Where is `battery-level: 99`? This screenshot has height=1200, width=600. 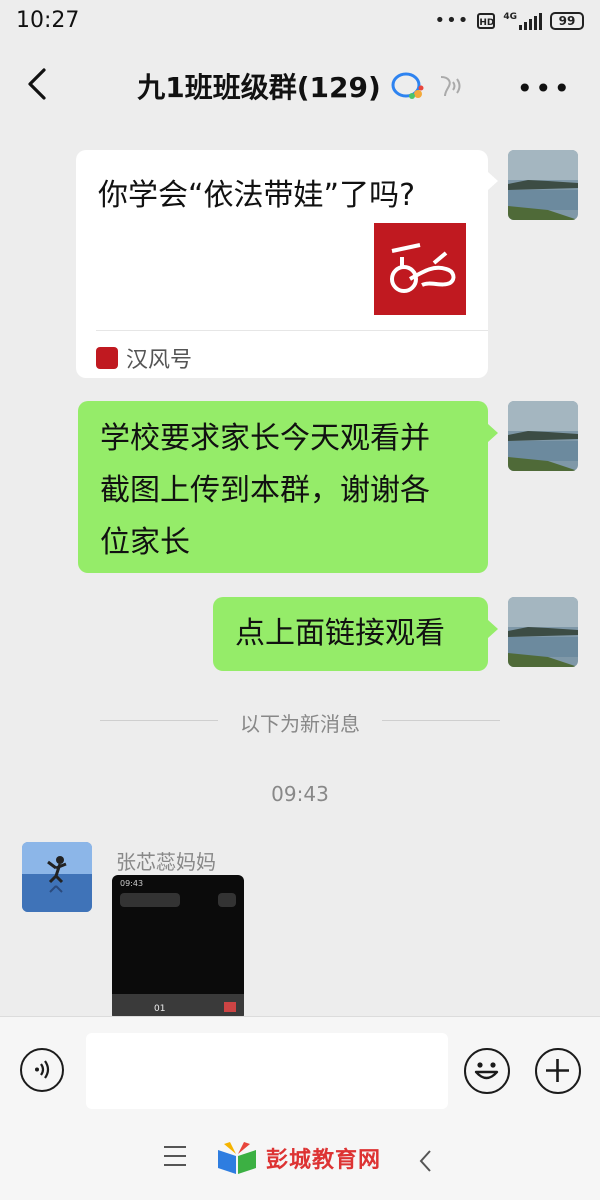 battery-level: 99 is located at coordinates (567, 20).